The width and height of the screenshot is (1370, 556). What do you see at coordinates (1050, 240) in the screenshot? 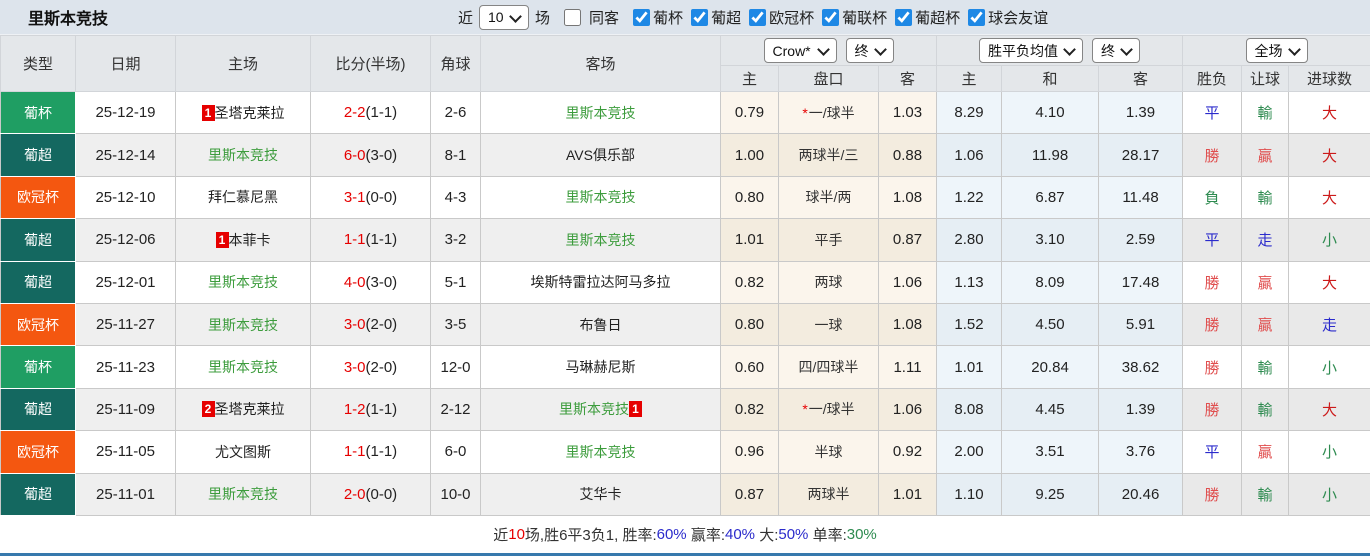
I see `eu-draw-odds: 3.10` at bounding box center [1050, 240].